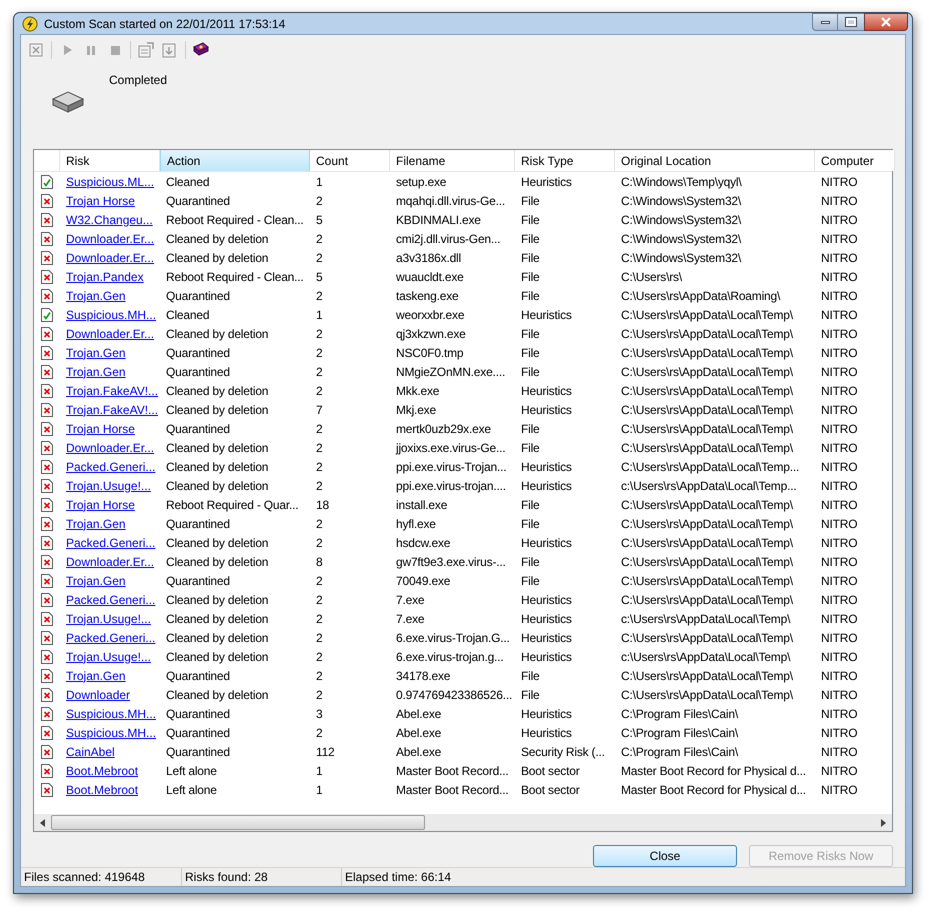  What do you see at coordinates (825, 22) in the screenshot?
I see `minimize-button` at bounding box center [825, 22].